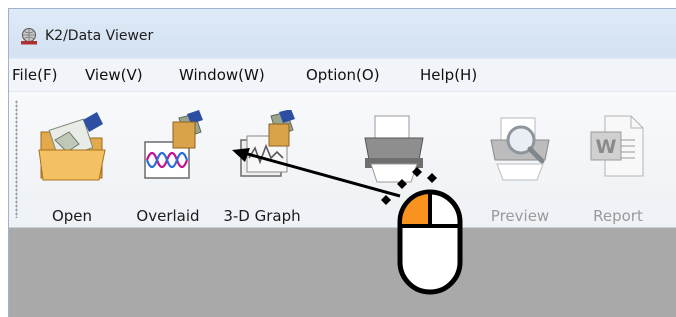 The width and height of the screenshot is (676, 317). Describe the element at coordinates (618, 216) in the screenshot. I see `report-label: Report` at that location.